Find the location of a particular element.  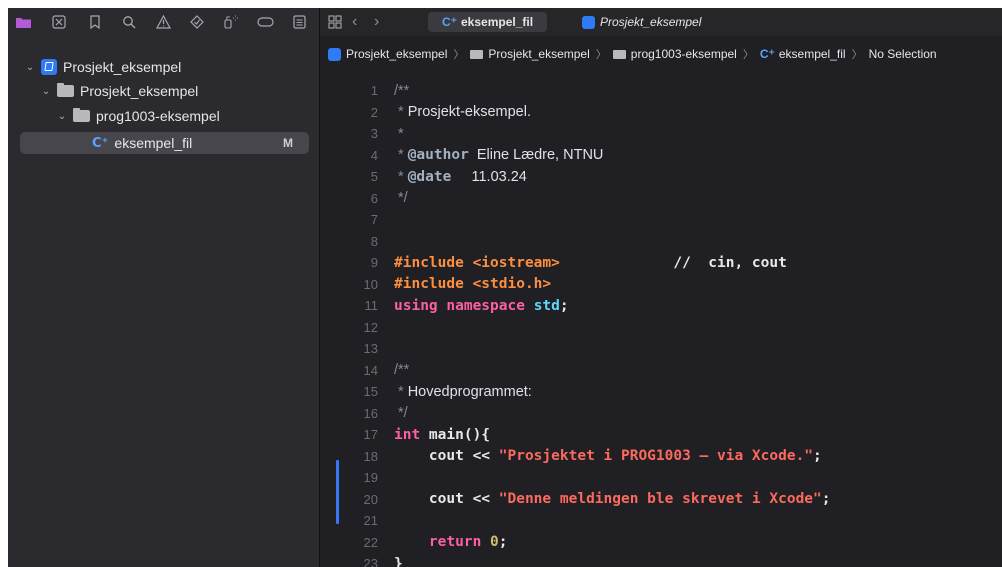

code-line: 6 */ is located at coordinates (661, 199).